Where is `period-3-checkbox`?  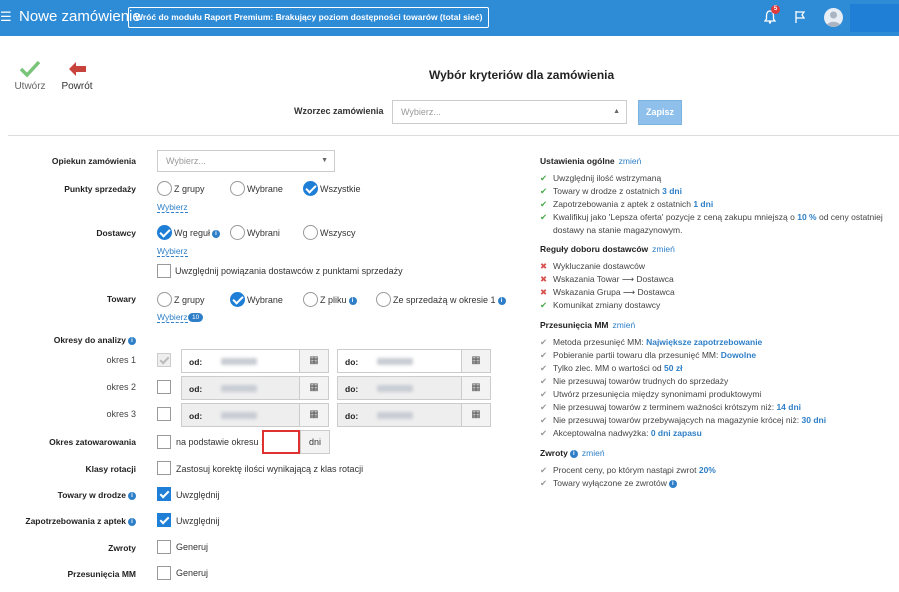 period-3-checkbox is located at coordinates (164, 414).